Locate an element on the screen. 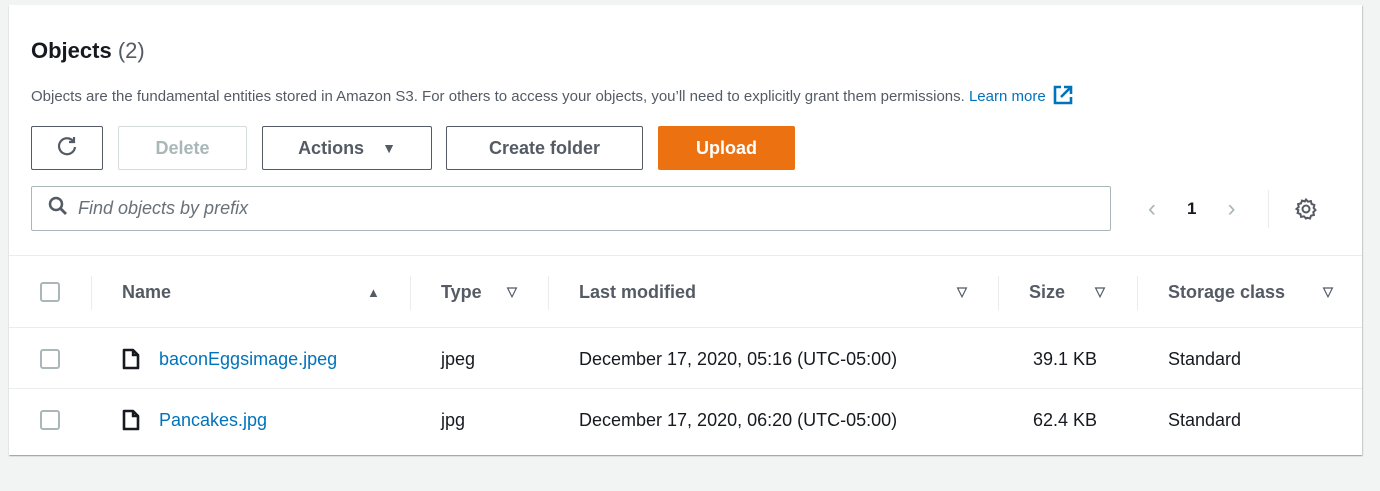  column-header-last-modified: Last modified ▽ is located at coordinates (779, 292).